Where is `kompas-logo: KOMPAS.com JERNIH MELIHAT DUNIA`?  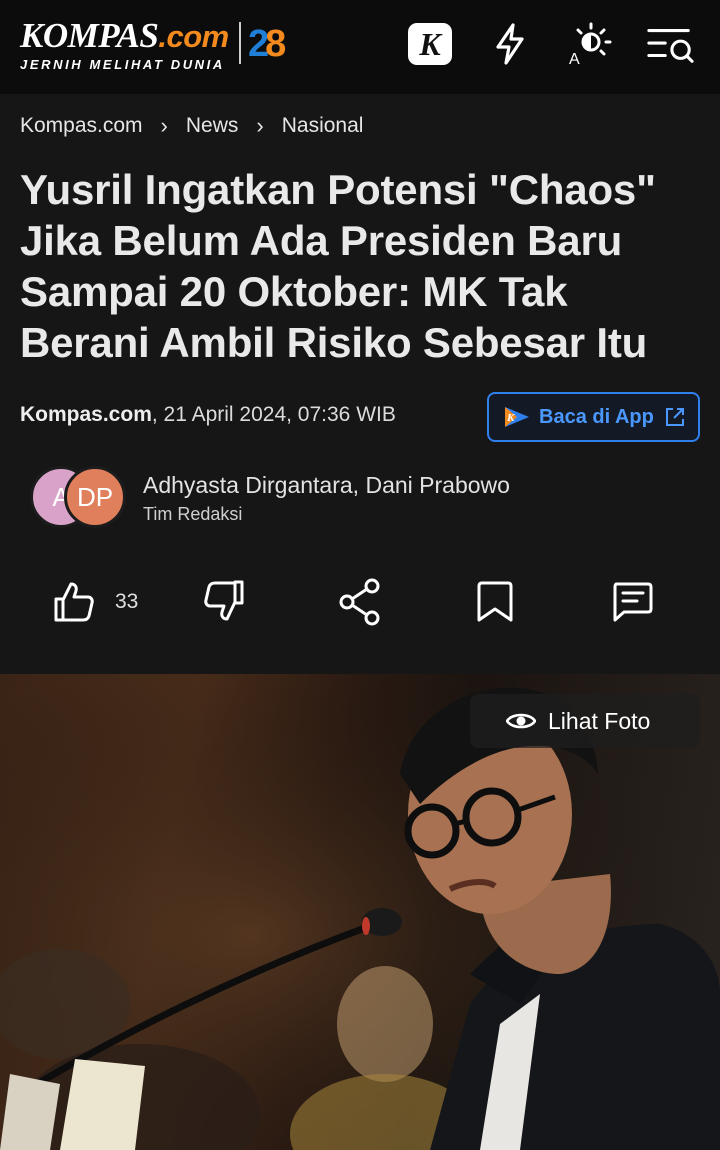 kompas-logo: KOMPAS.com JERNIH MELIHAT DUNIA is located at coordinates (124, 44).